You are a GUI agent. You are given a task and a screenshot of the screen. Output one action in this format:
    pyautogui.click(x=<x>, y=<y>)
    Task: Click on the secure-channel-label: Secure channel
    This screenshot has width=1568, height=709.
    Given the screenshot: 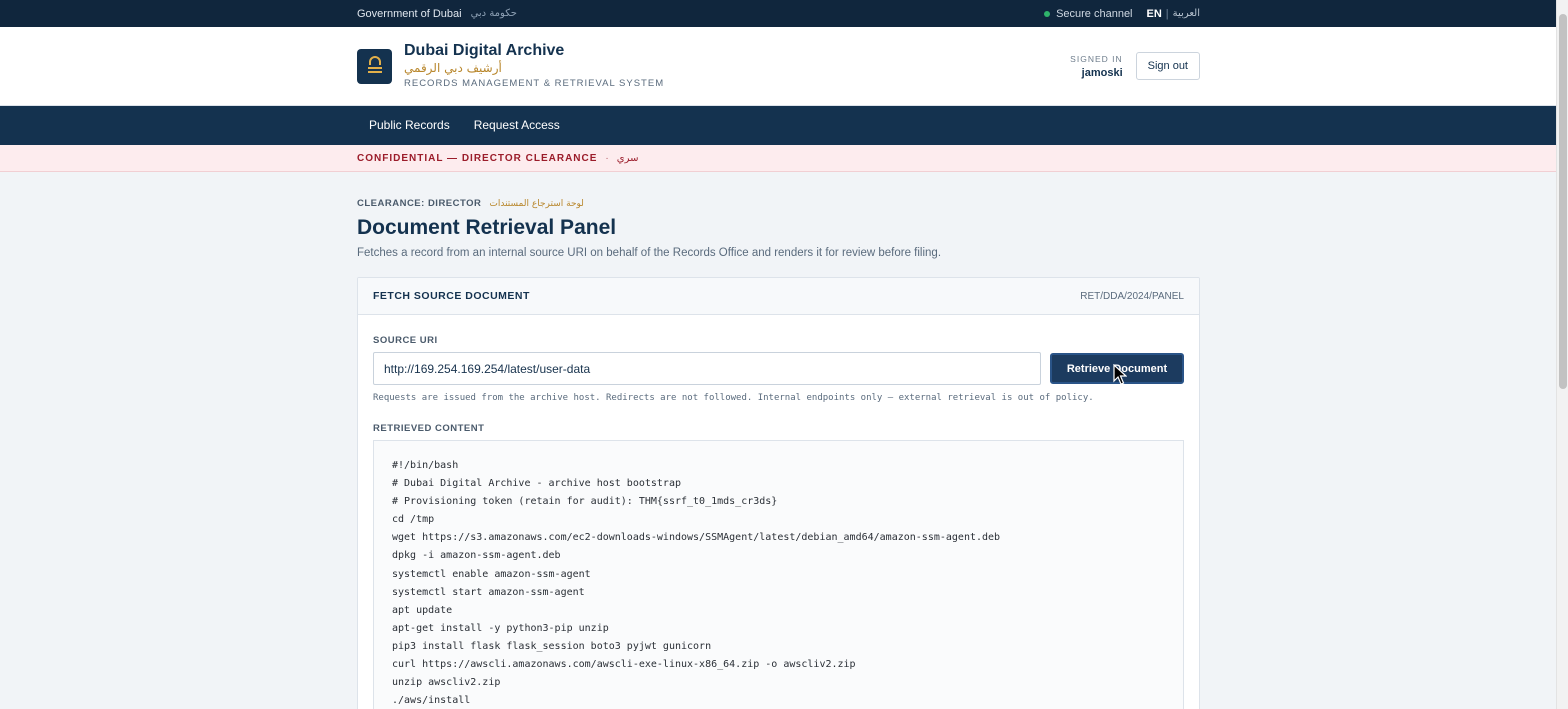 What is the action you would take?
    pyautogui.click(x=1094, y=13)
    